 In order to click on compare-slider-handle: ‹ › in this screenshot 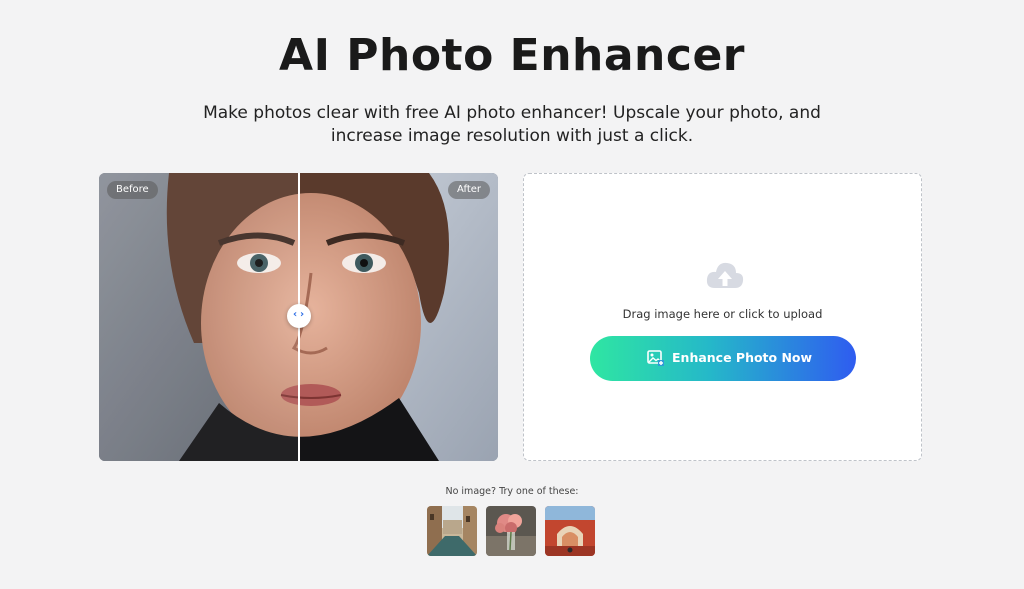, I will do `click(299, 316)`.